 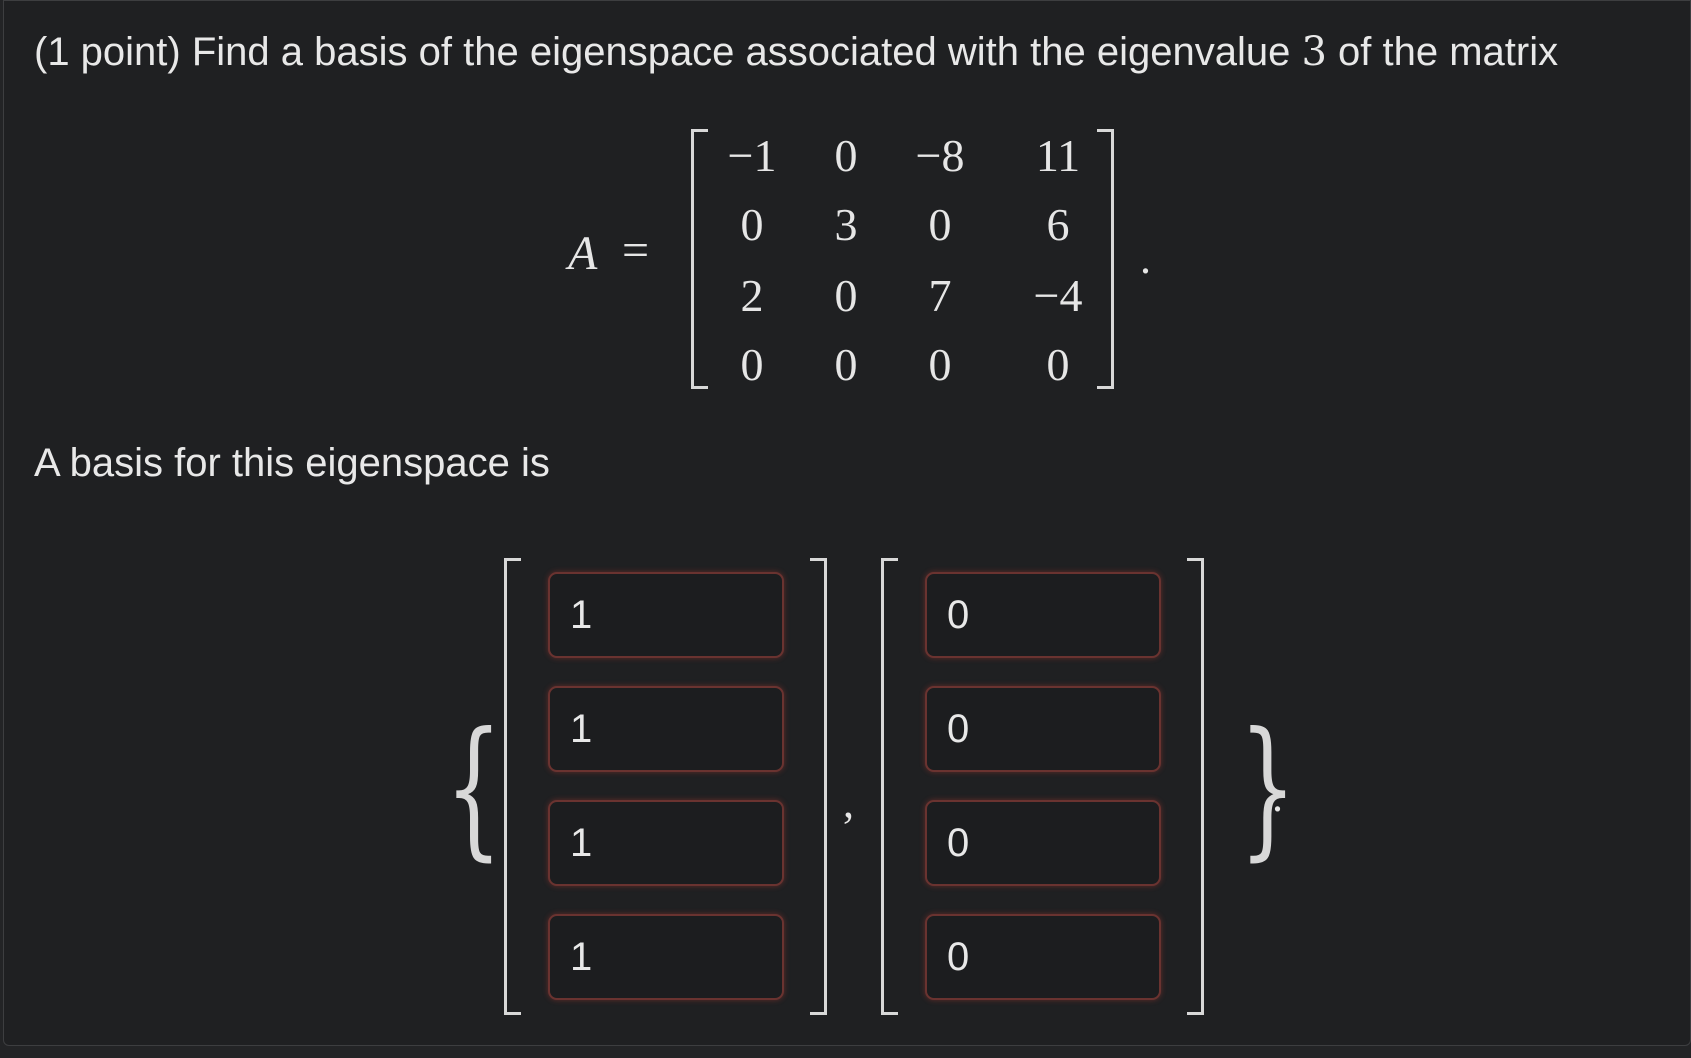 What do you see at coordinates (699, 259) in the screenshot?
I see `matrix-left-bracket` at bounding box center [699, 259].